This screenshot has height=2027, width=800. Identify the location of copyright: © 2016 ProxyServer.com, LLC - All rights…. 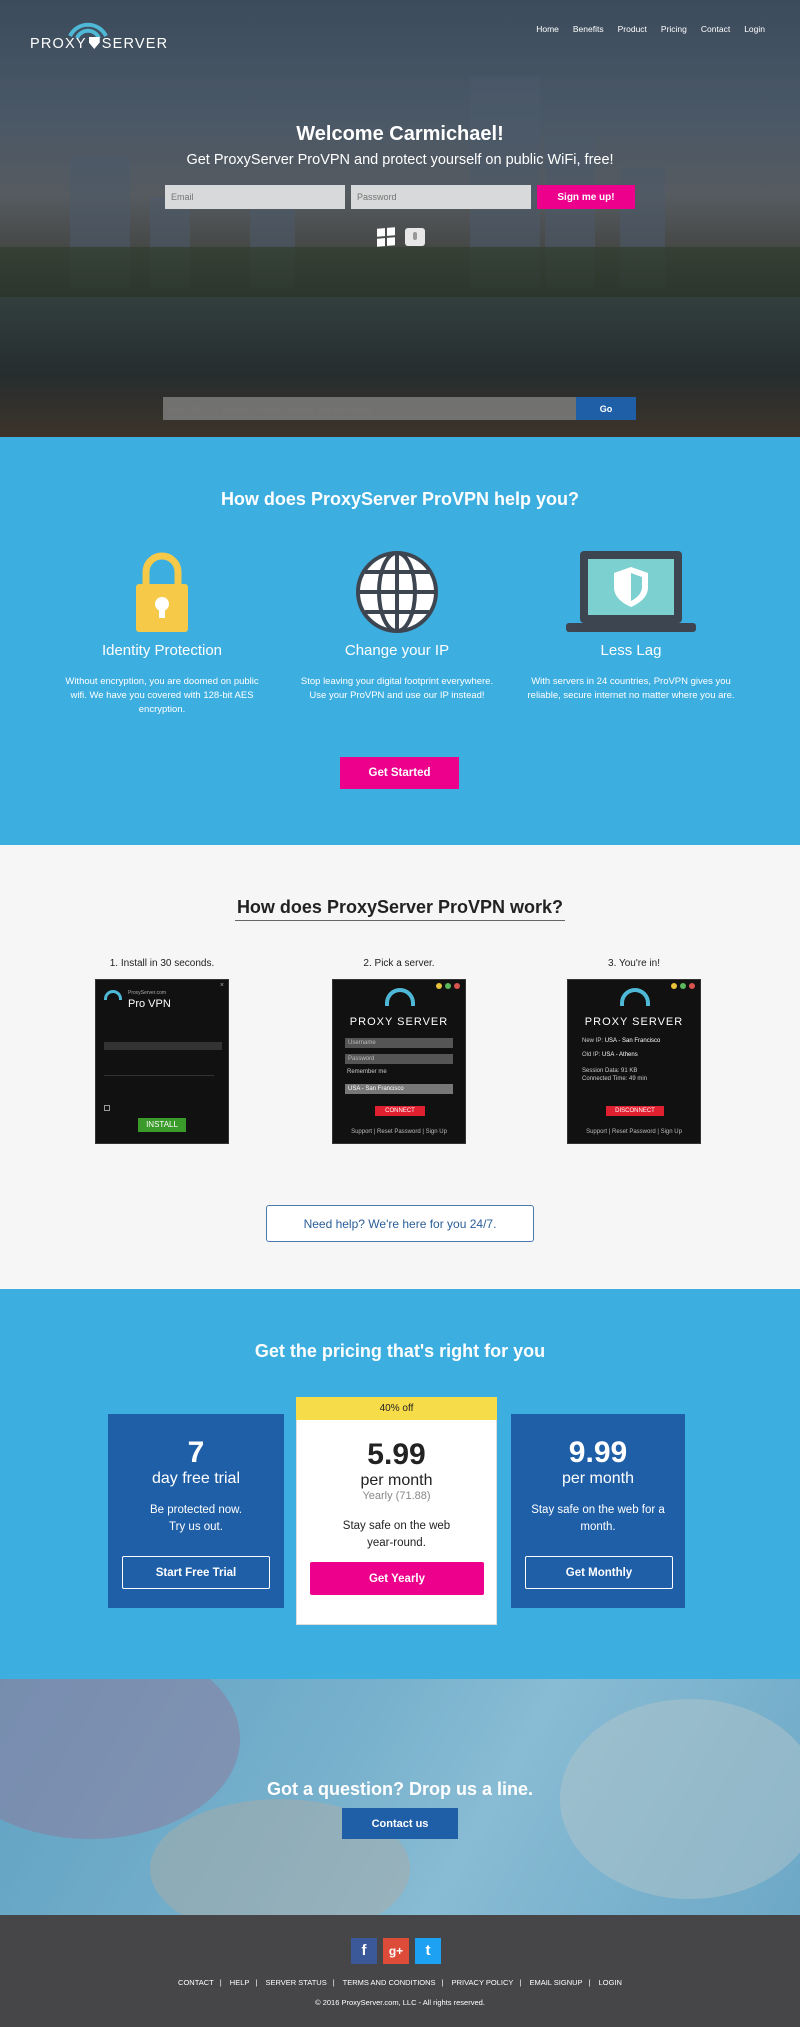
(400, 2002).